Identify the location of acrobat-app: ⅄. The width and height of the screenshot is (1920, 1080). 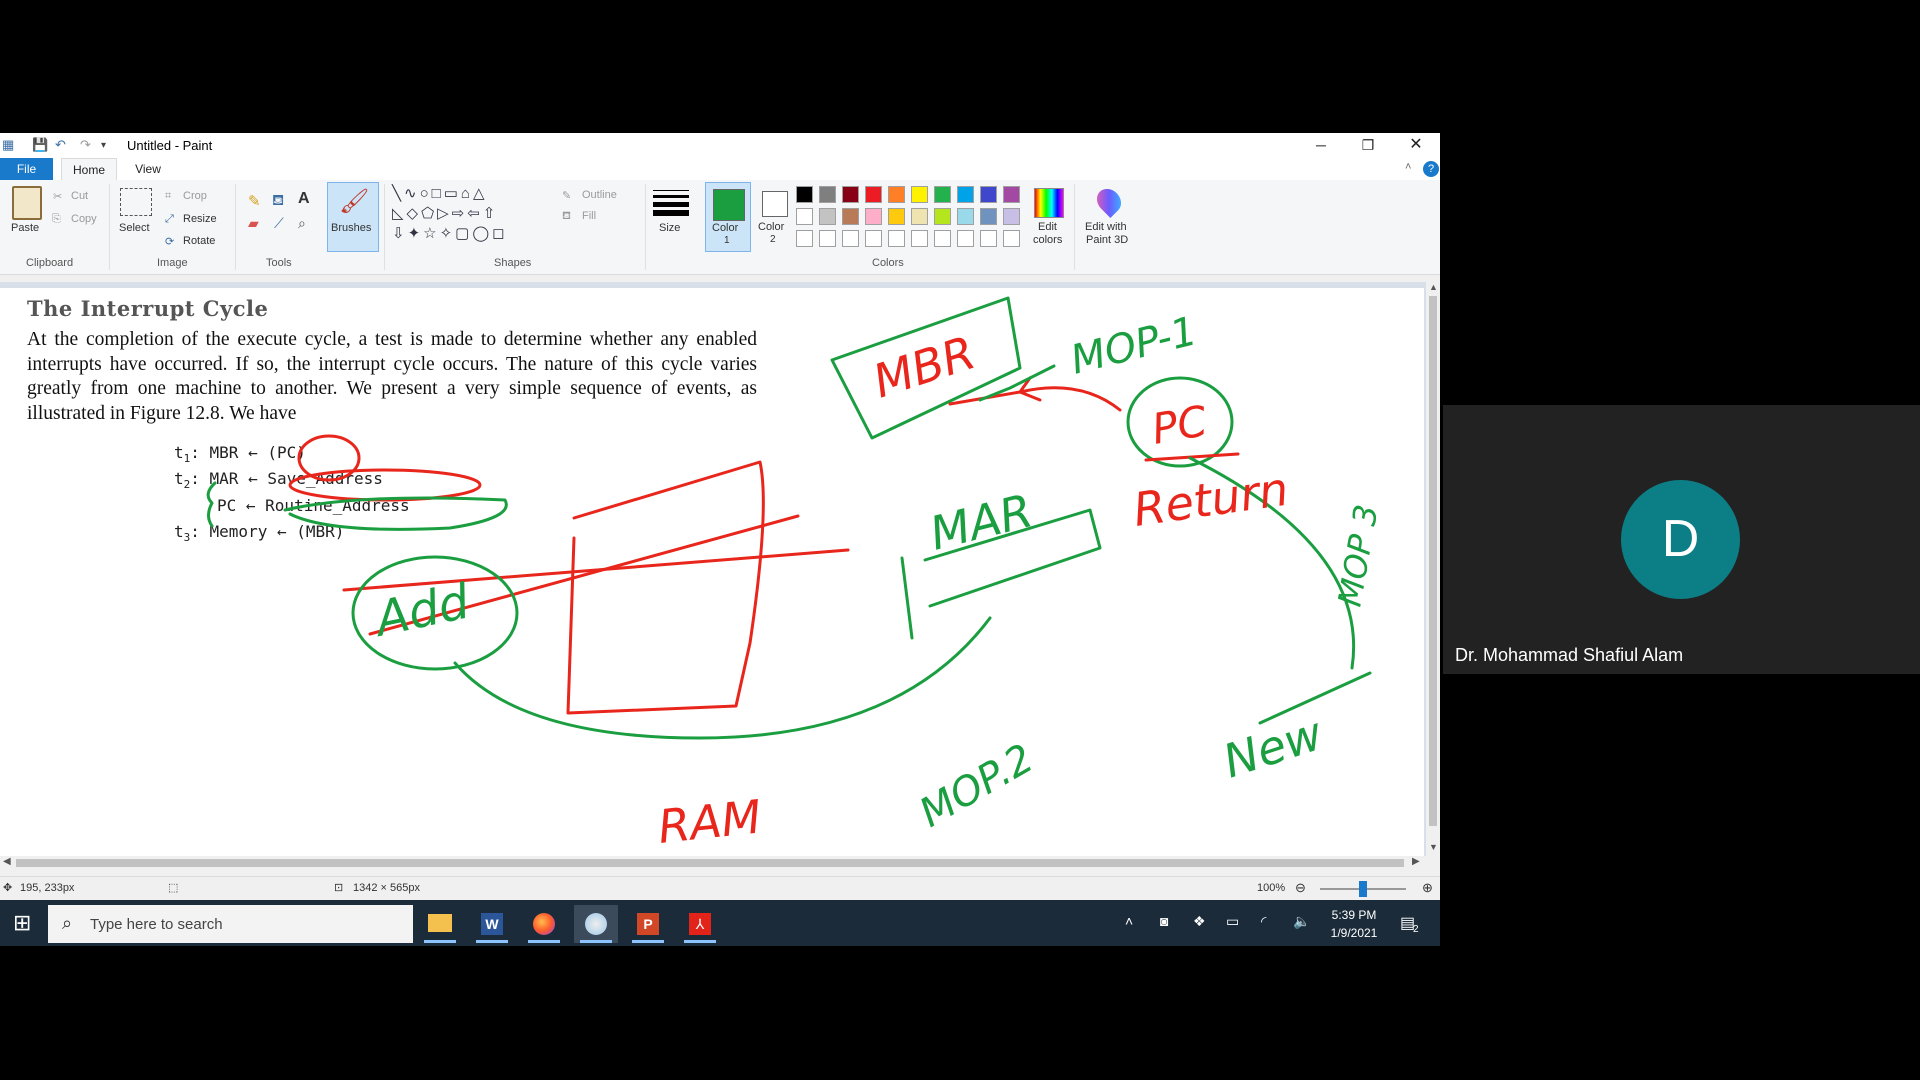
(700, 924).